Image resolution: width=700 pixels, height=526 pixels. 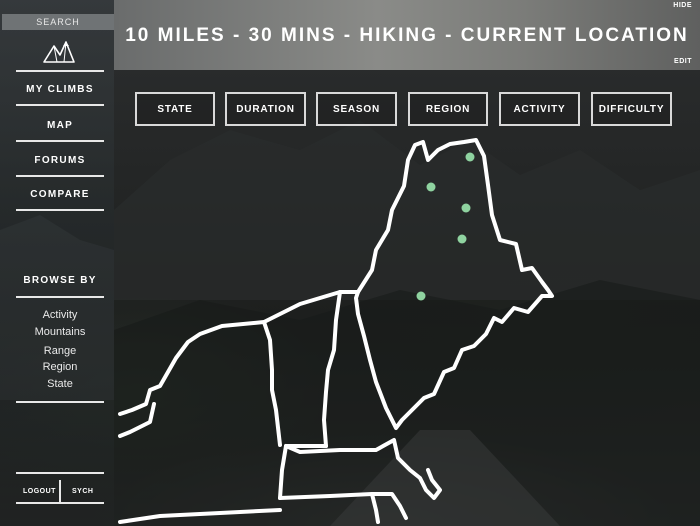 What do you see at coordinates (175, 109) in the screenshot?
I see `filter-state: STATE` at bounding box center [175, 109].